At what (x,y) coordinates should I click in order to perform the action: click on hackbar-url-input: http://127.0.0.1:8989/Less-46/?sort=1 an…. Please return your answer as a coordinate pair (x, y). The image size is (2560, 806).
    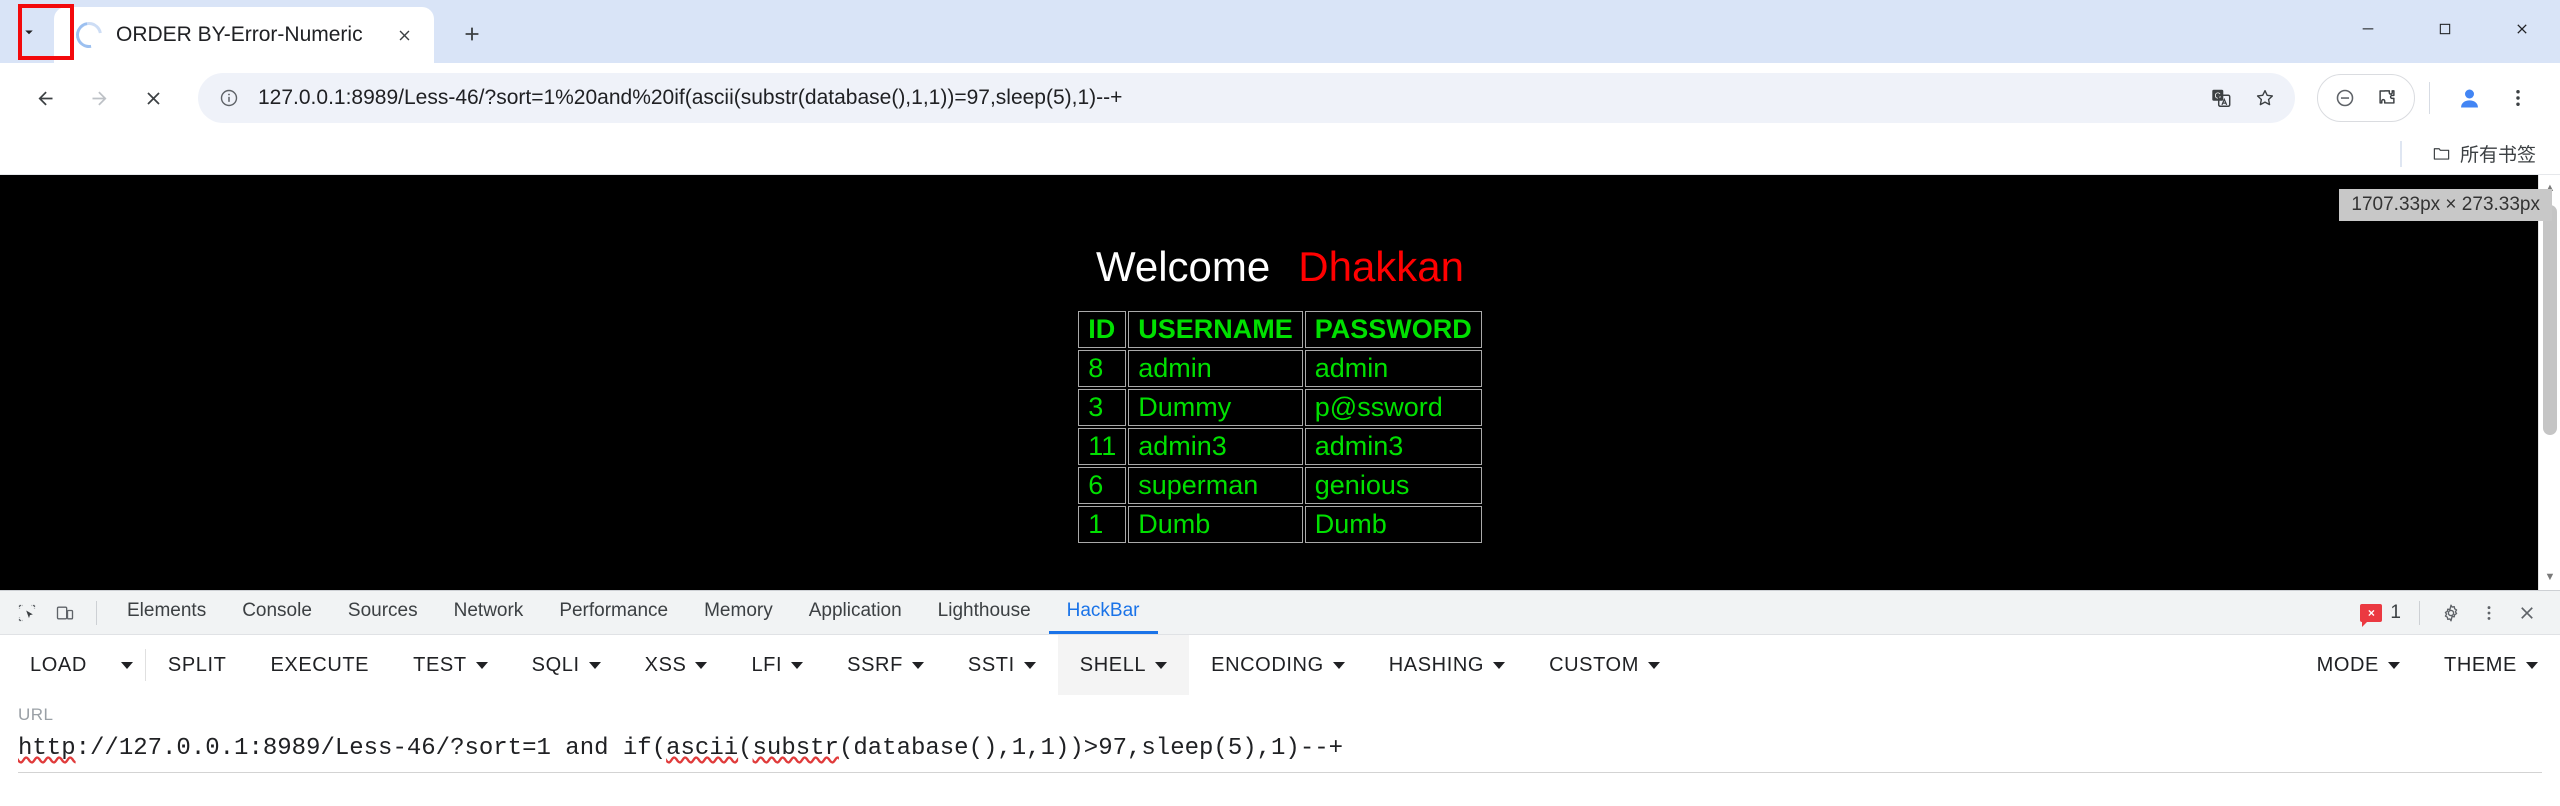
    Looking at the image, I should click on (1280, 754).